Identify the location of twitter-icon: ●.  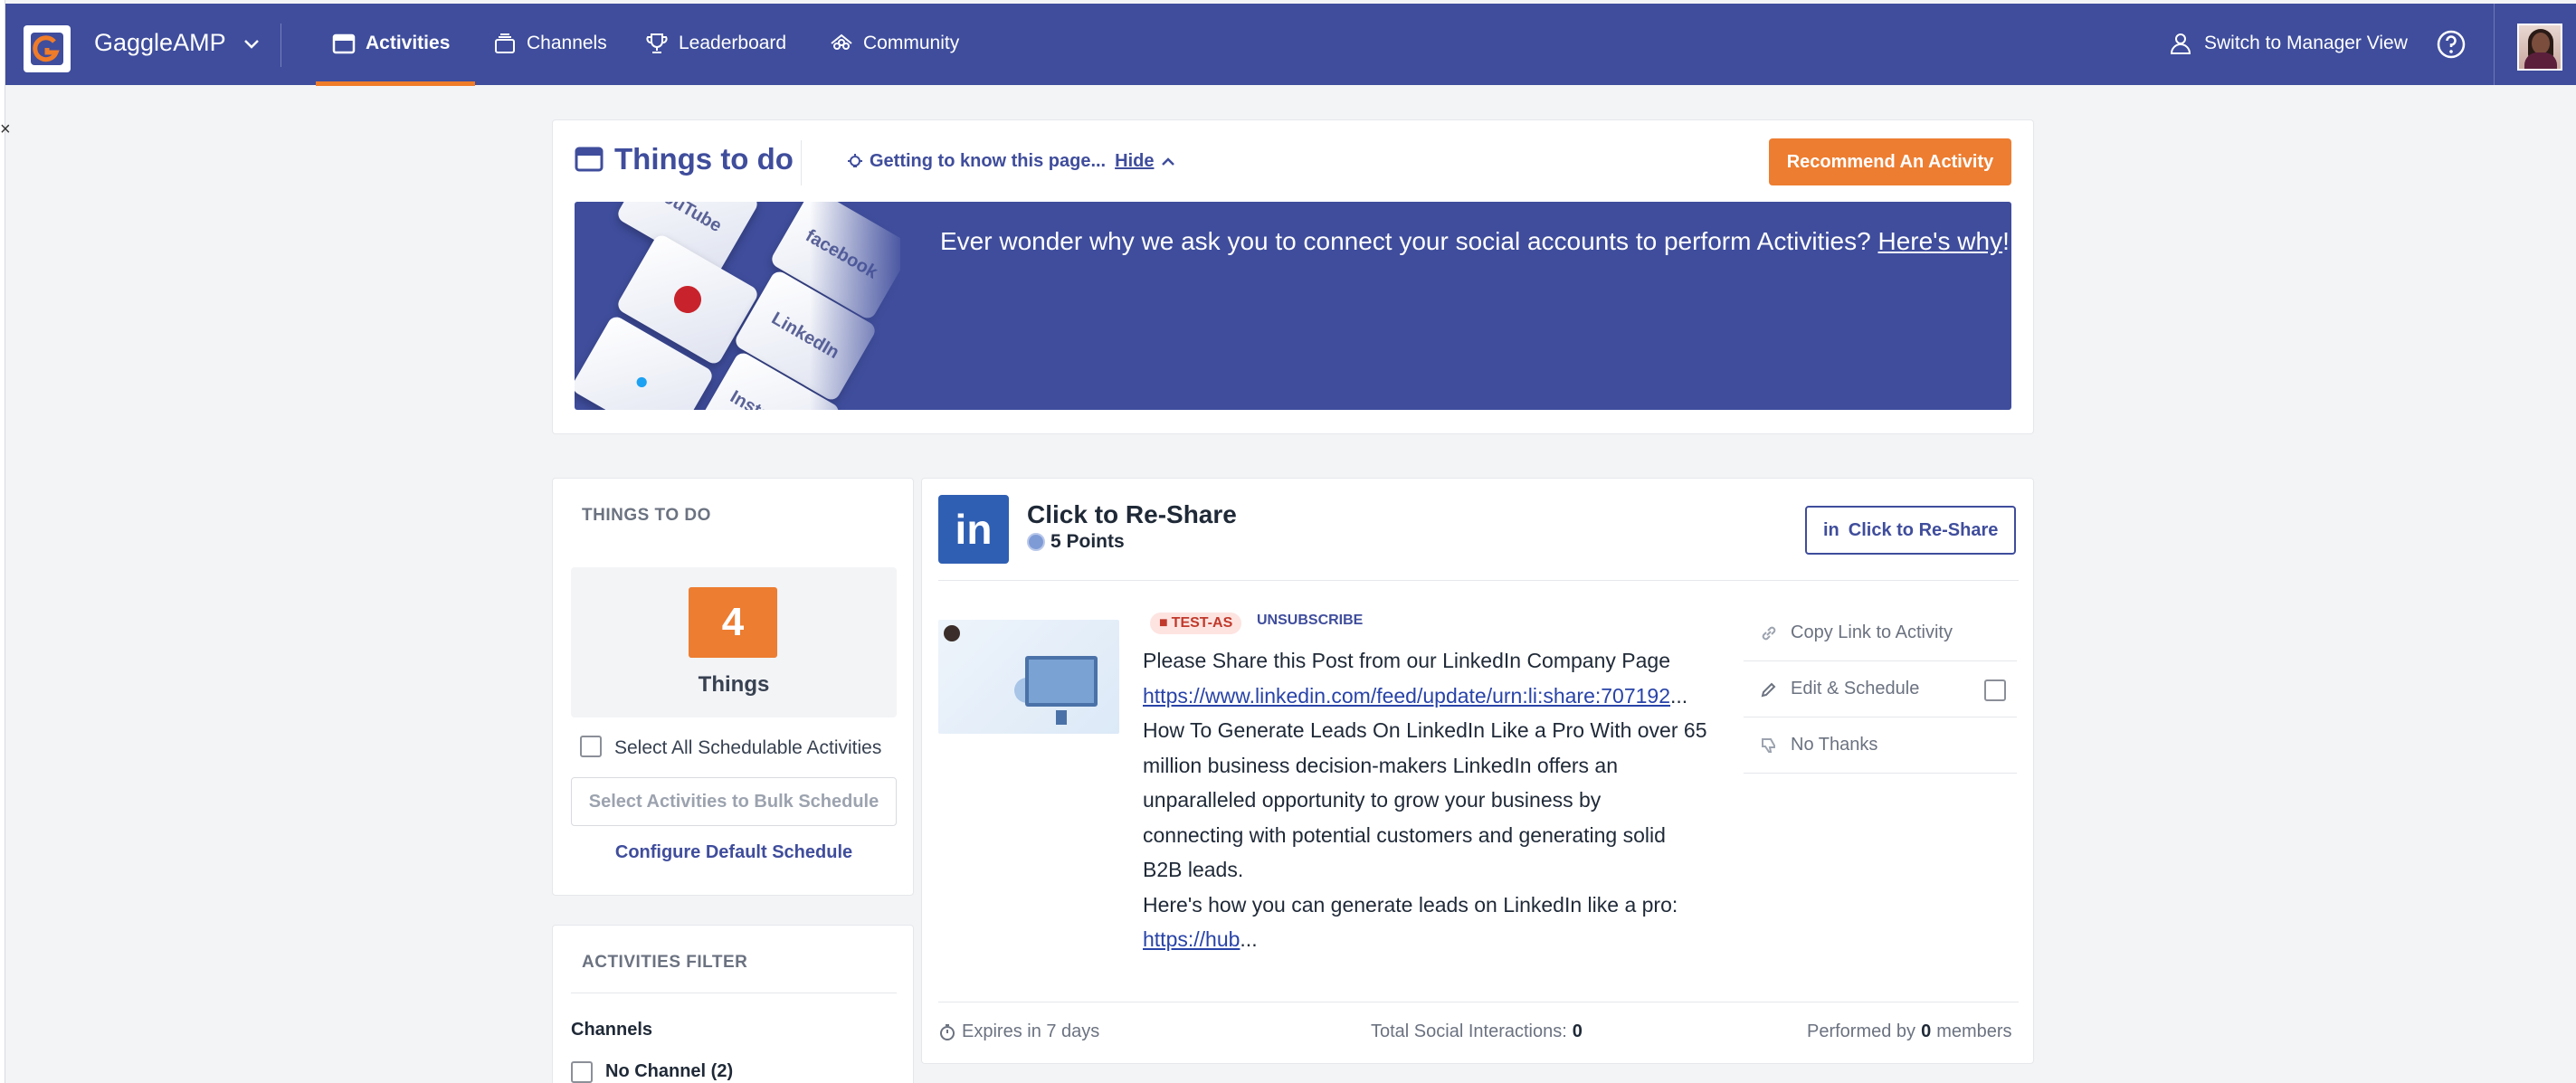
(642, 381).